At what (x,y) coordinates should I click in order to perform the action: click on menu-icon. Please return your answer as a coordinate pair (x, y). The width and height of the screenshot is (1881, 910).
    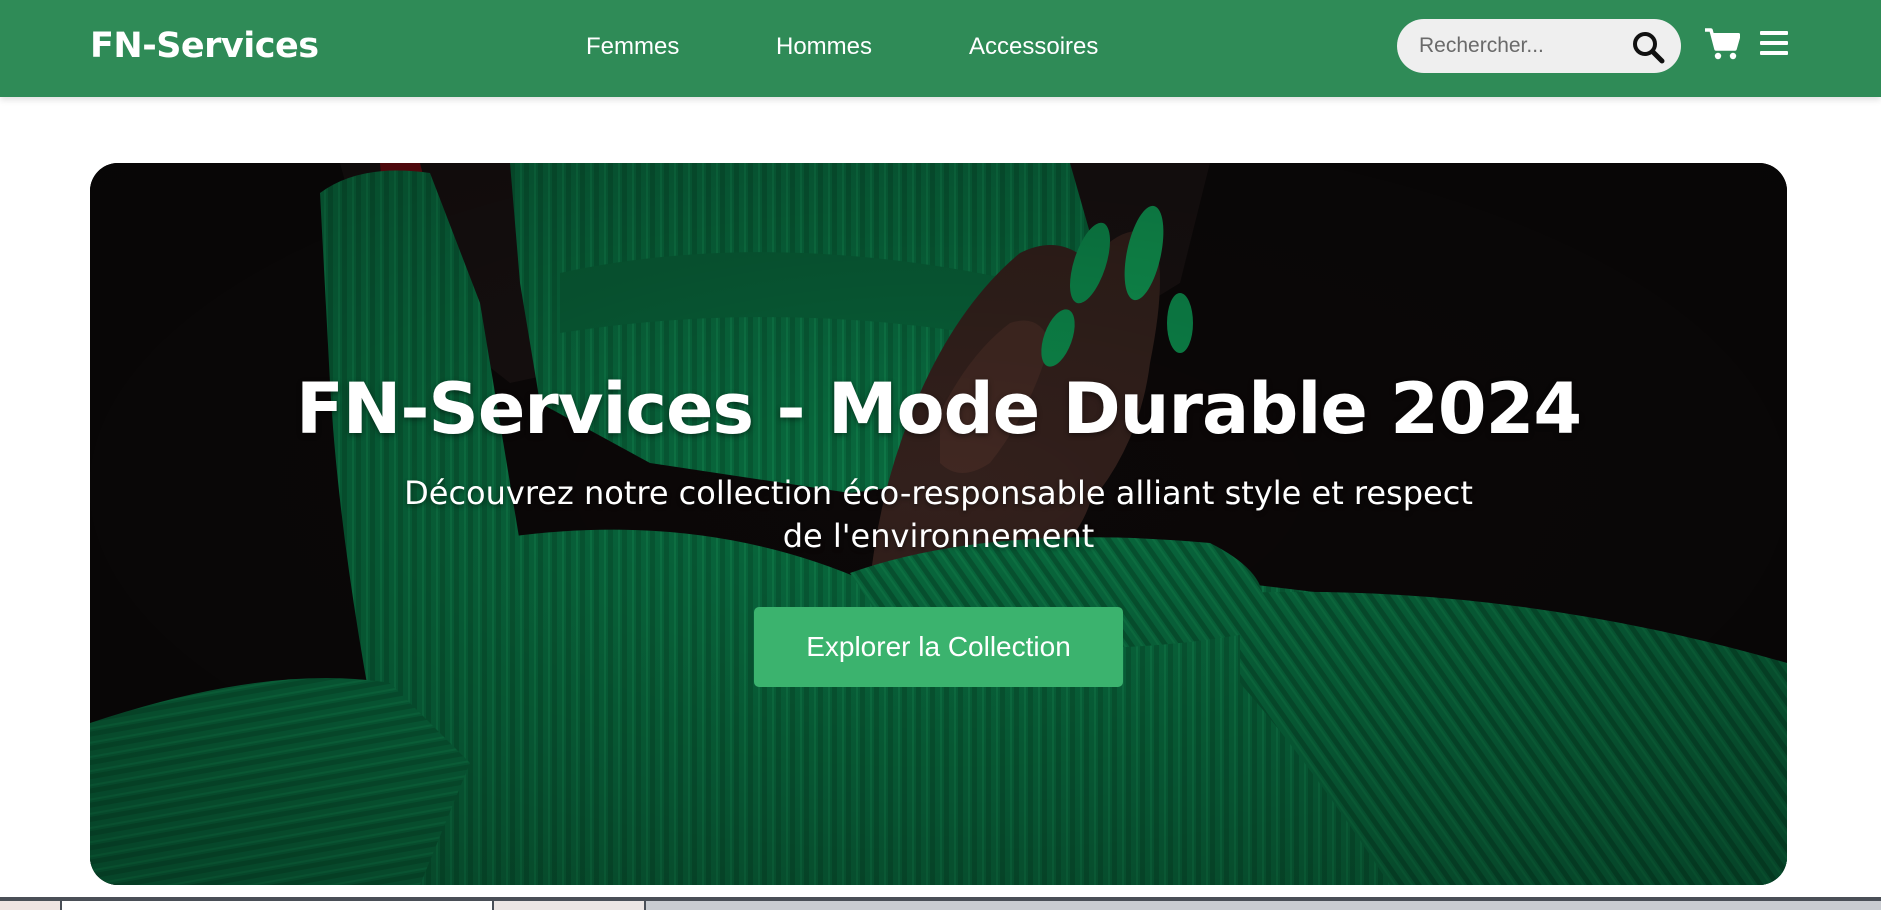
    Looking at the image, I should click on (1774, 43).